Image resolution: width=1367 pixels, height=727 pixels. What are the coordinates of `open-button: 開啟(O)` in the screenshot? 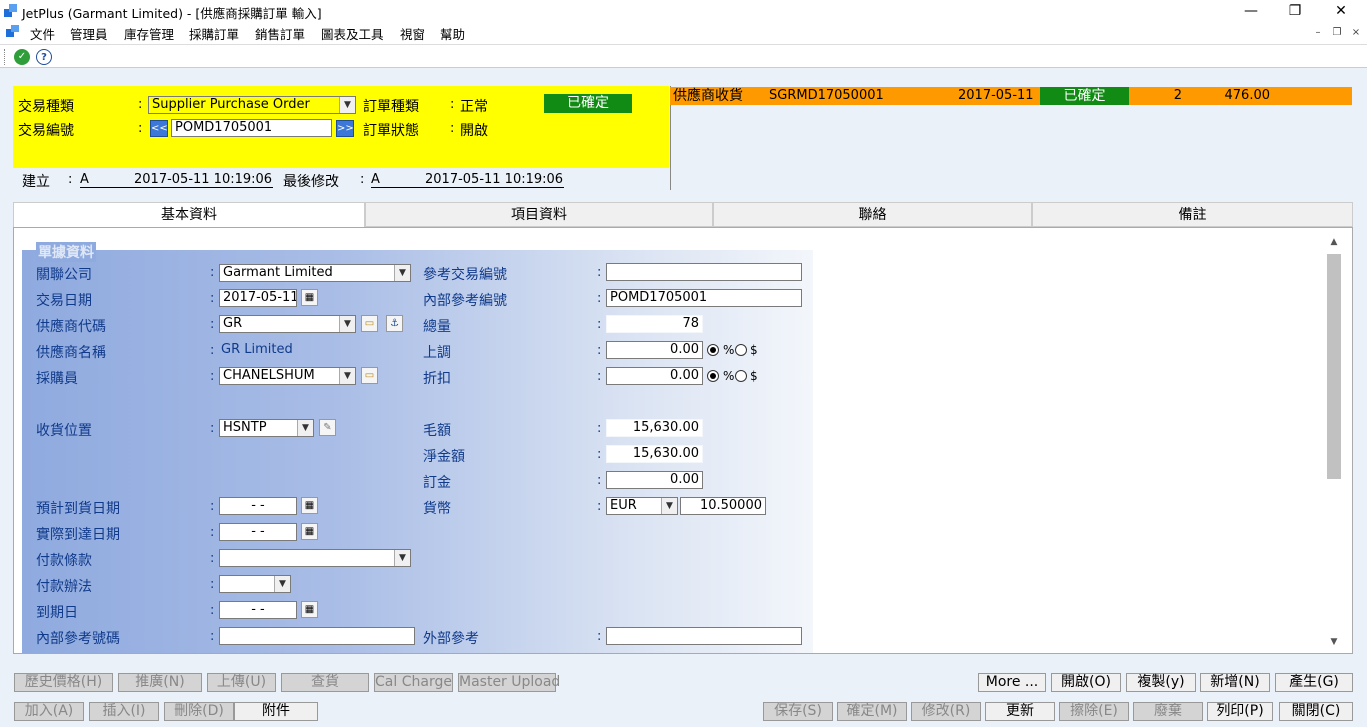 It's located at (1086, 682).